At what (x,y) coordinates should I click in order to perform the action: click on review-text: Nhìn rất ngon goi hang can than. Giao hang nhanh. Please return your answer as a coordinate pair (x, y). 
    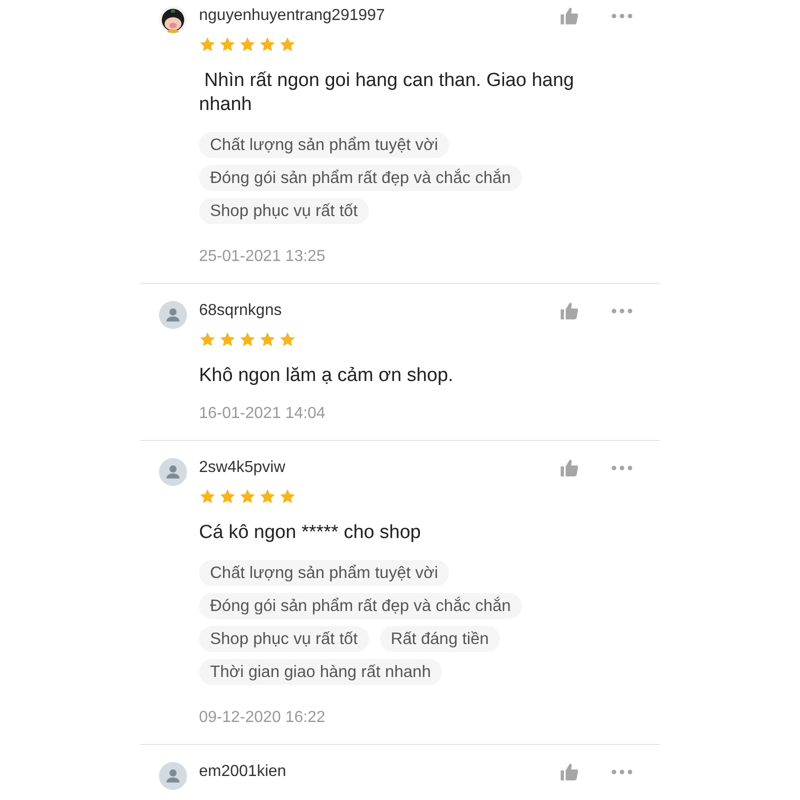
    Looking at the image, I should click on (387, 93).